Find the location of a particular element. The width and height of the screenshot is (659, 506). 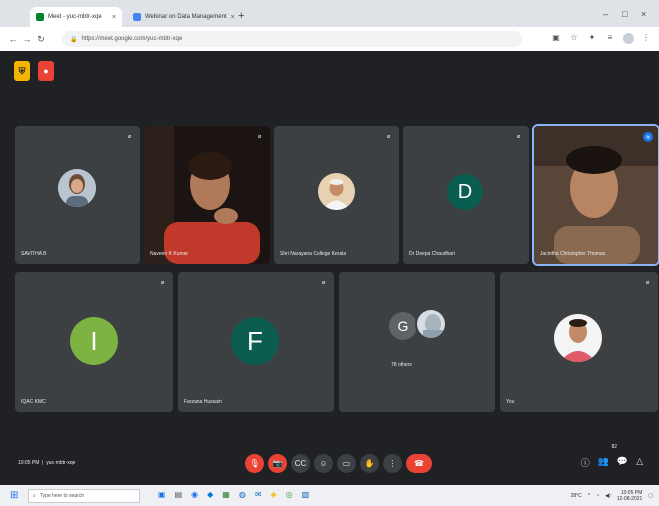

shield-icon: ⛨ is located at coordinates (22, 71).